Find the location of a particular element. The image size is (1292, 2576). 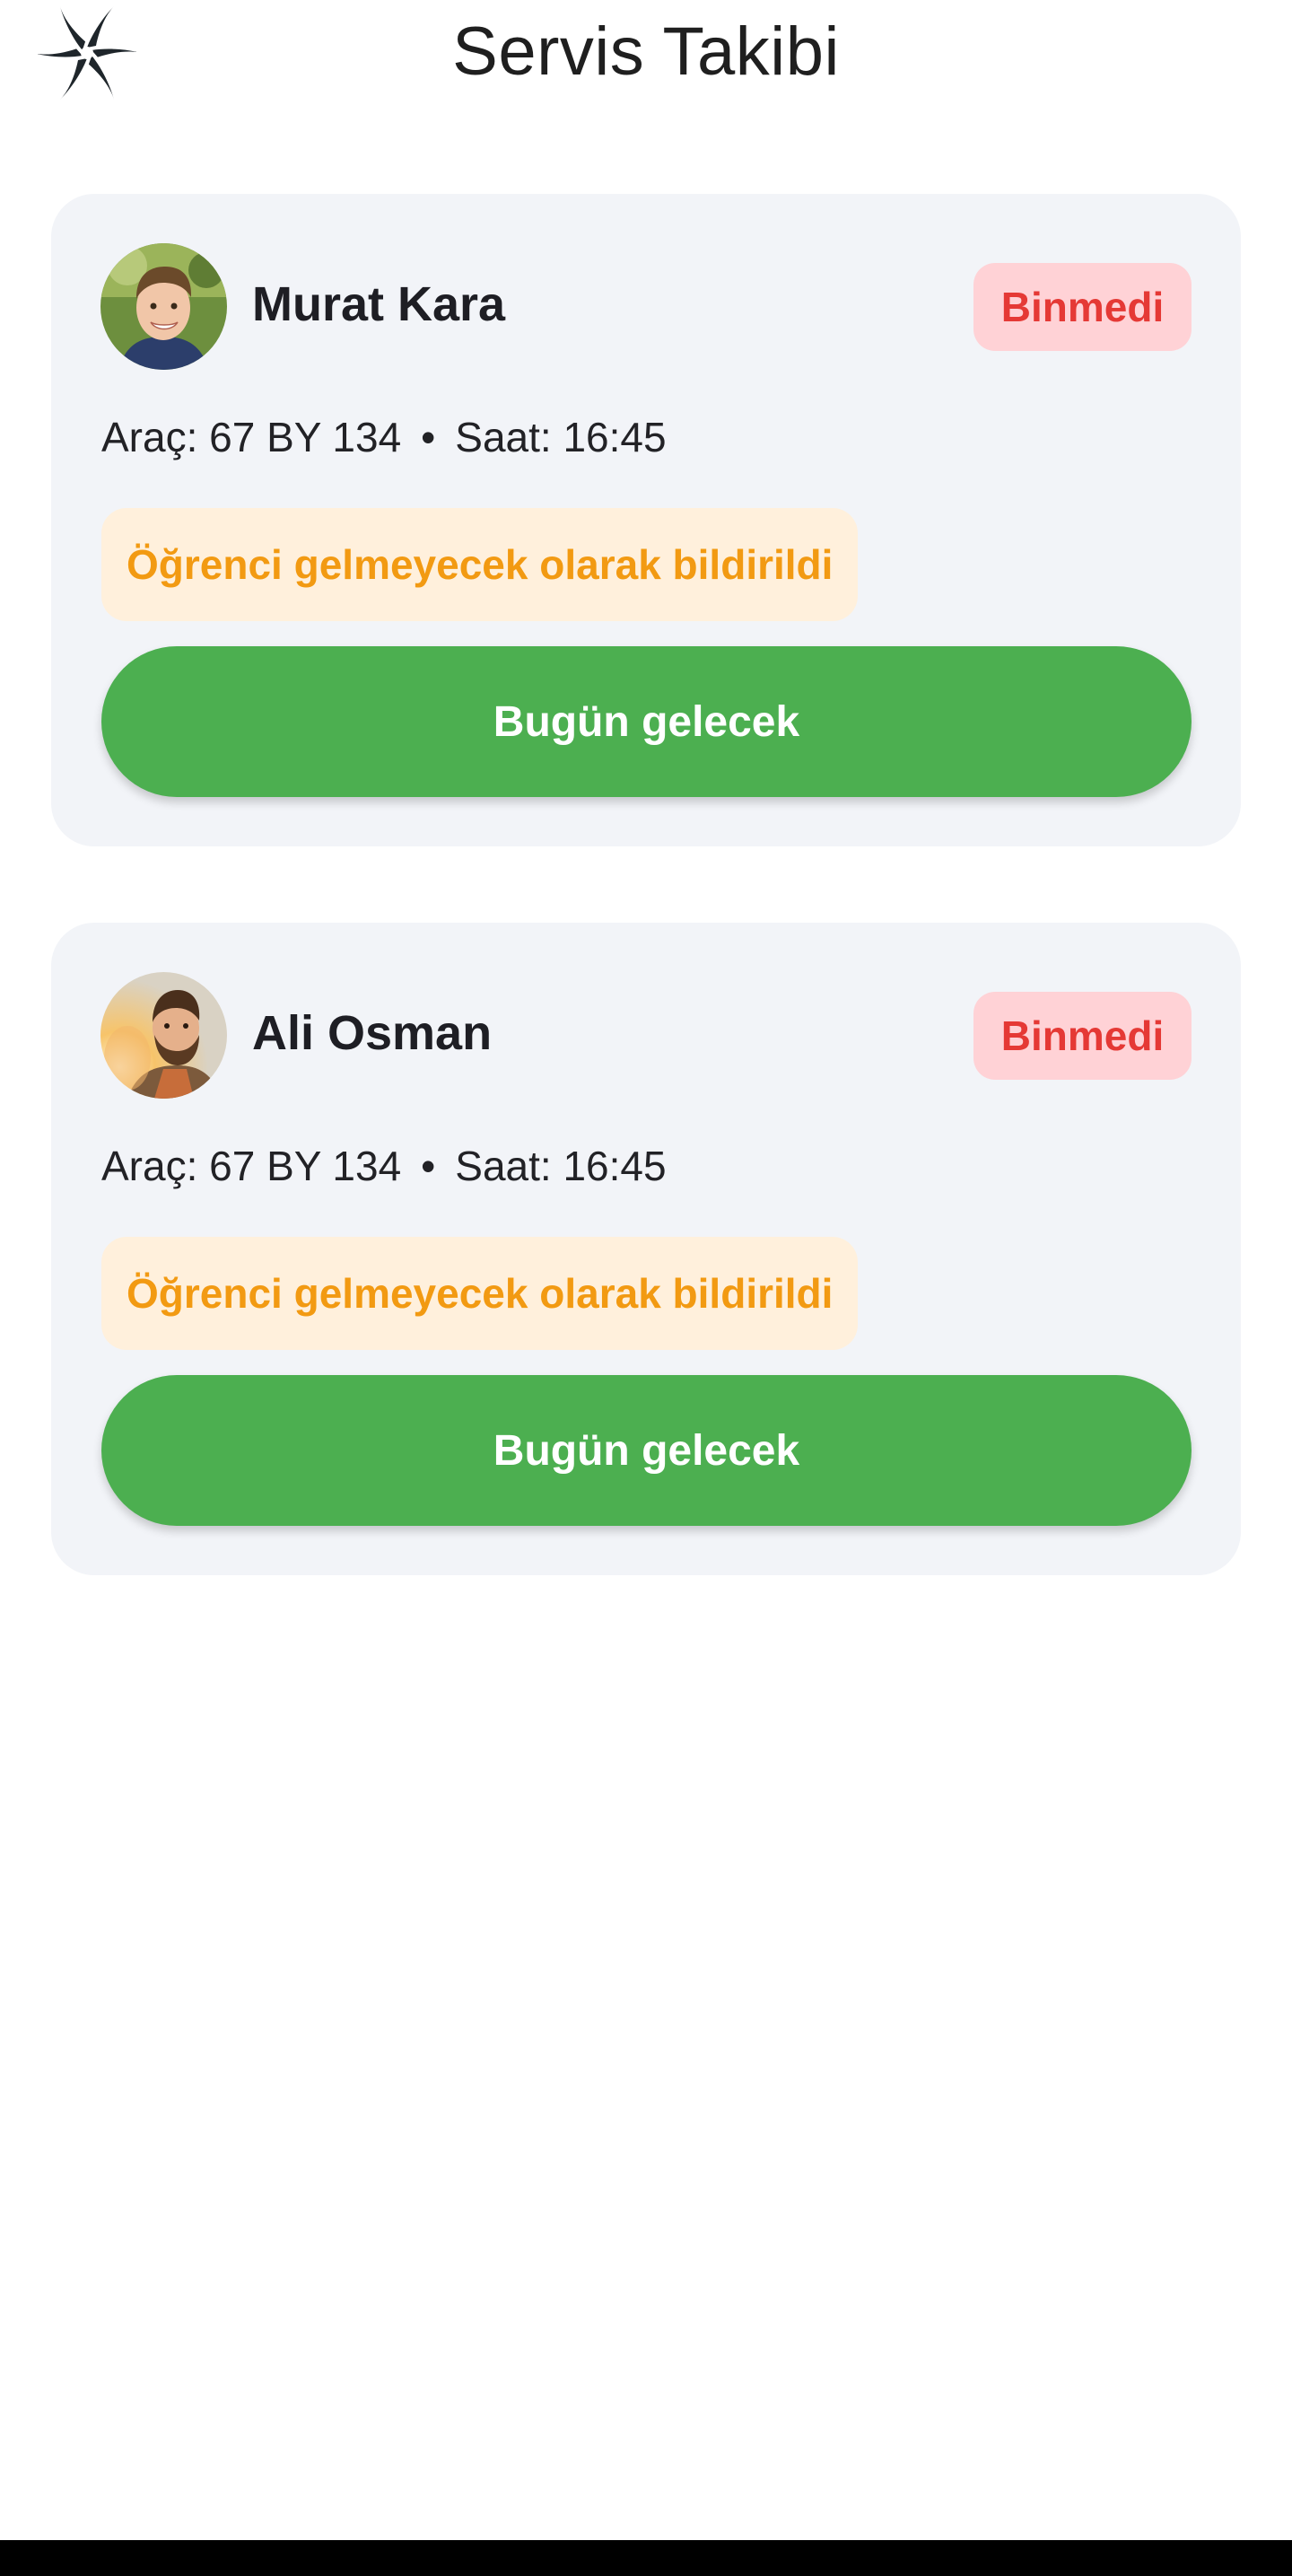

student-name: Murat Kara is located at coordinates (379, 304).